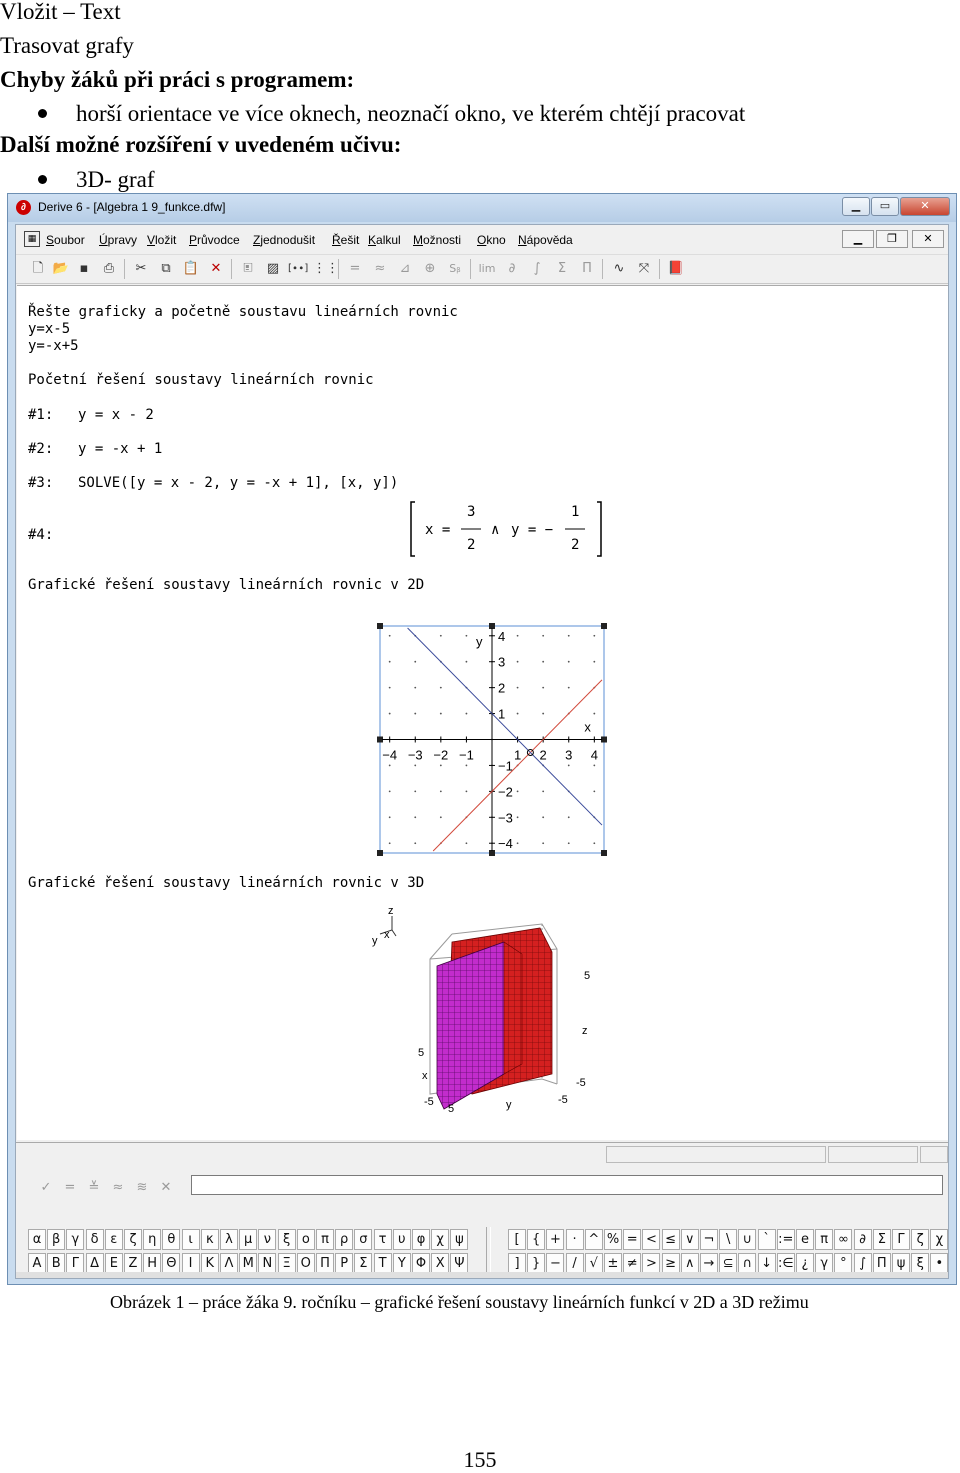 The height and width of the screenshot is (1473, 960). Describe the element at coordinates (747, 1263) in the screenshot. I see `symbol-button: ∩` at that location.